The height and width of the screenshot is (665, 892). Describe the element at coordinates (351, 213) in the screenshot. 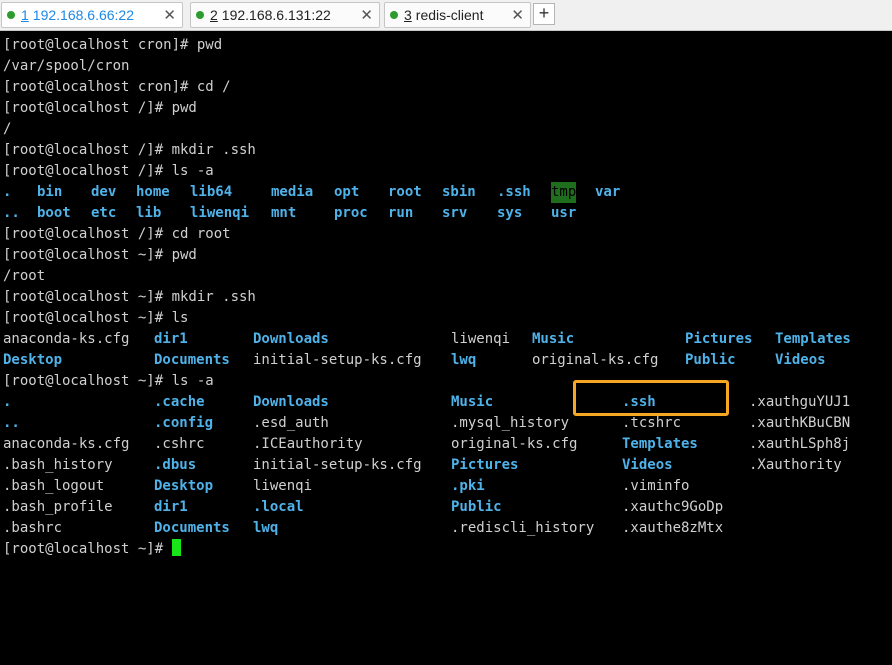

I see `listing-entry: proc` at that location.